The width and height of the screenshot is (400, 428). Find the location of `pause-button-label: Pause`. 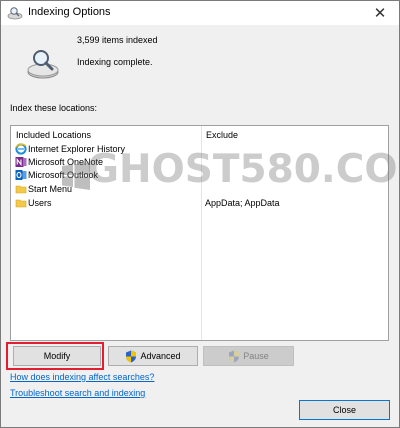

pause-button-label: Pause is located at coordinates (256, 356).